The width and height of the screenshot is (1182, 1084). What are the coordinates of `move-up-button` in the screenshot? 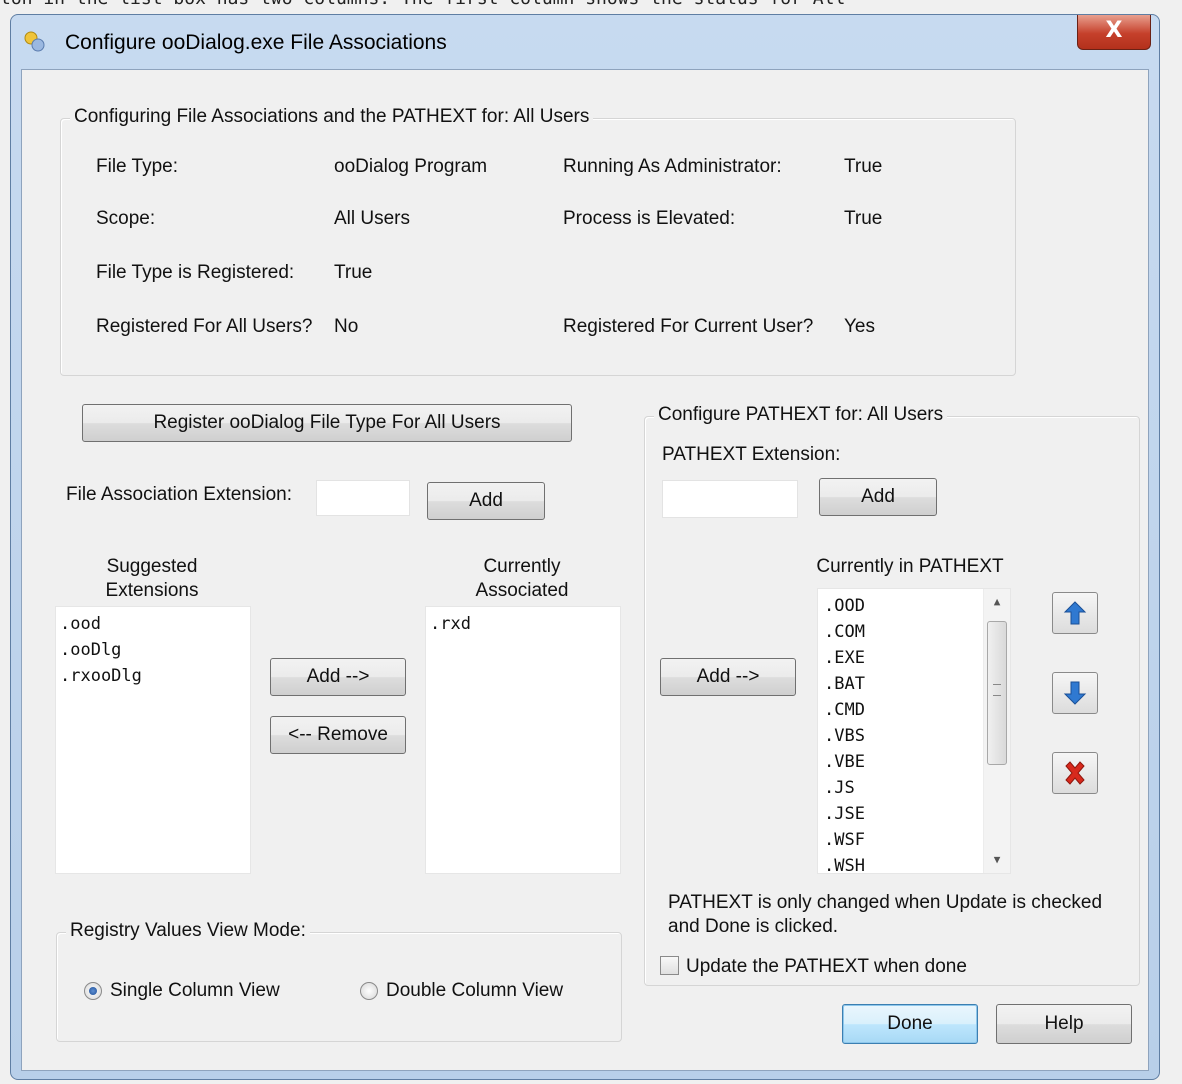 It's located at (1075, 613).